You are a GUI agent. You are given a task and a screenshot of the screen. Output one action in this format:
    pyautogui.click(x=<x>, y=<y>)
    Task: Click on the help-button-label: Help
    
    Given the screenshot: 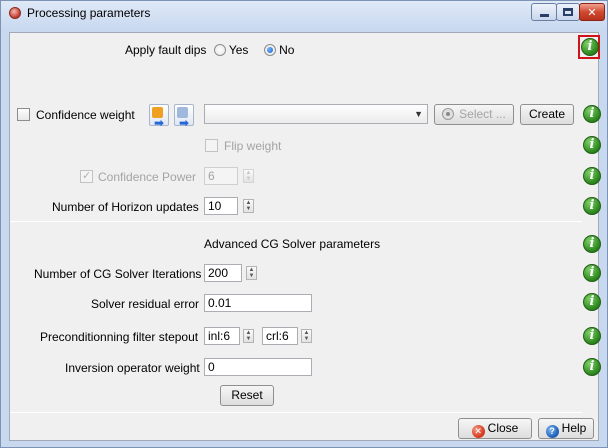 What is the action you would take?
    pyautogui.click(x=574, y=428)
    